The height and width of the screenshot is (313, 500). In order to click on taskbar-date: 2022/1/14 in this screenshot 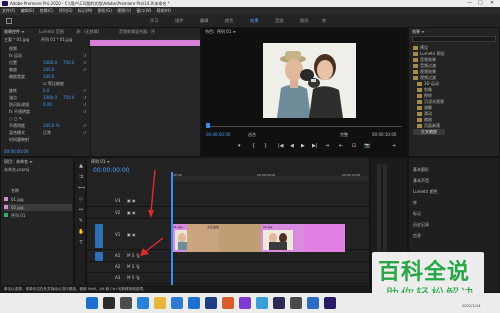, I will do `click(471, 306)`.